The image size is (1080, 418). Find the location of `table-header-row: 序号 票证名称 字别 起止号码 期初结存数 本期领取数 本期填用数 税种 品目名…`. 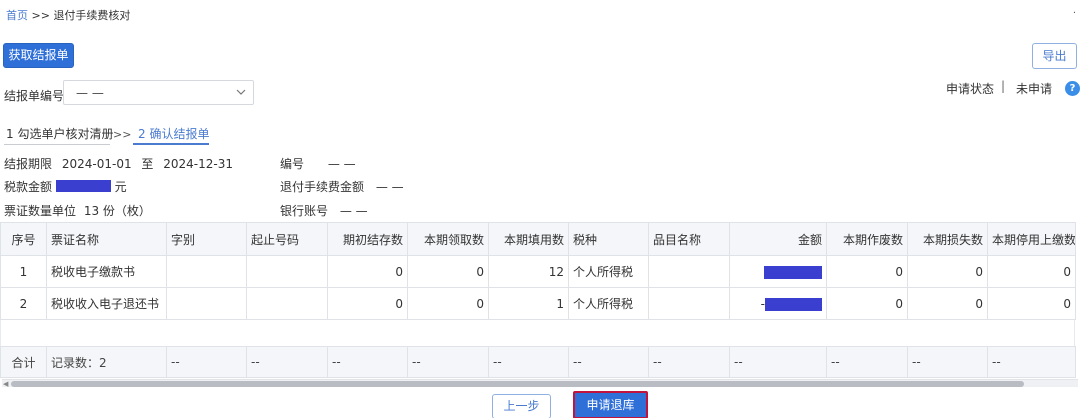

table-header-row: 序号 票证名称 字别 起止号码 期初结存数 本期领取数 本期填用数 税种 品目名… is located at coordinates (538, 239).